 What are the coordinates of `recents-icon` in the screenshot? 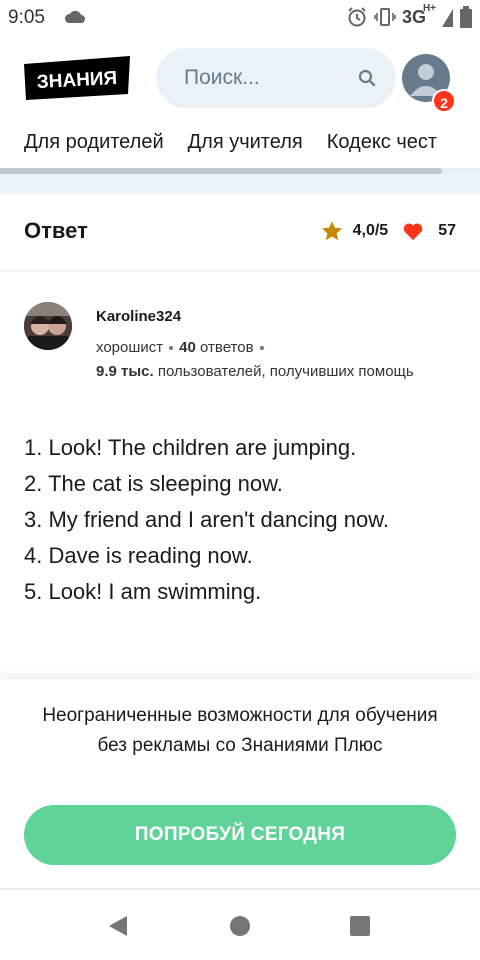 It's located at (360, 926).